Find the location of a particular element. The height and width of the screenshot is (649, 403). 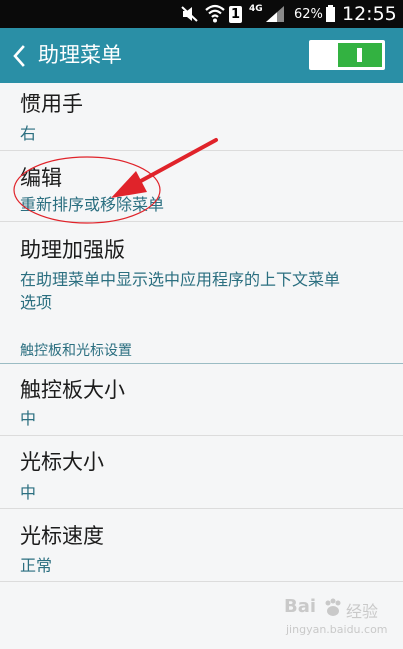

page-title: 助理菜单 is located at coordinates (80, 55).